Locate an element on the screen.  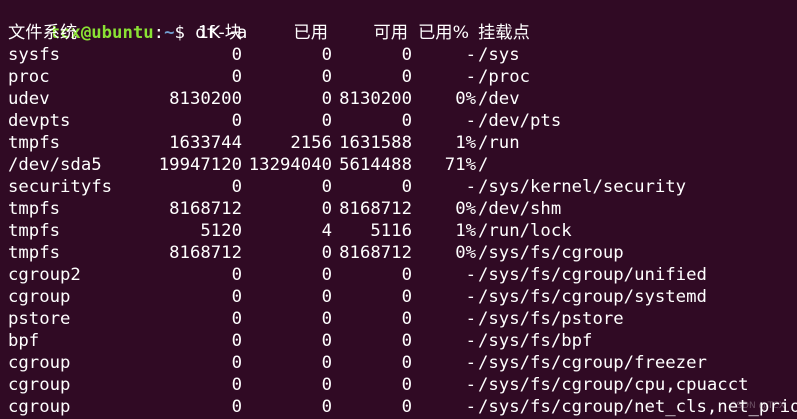
header-used: 已用 is located at coordinates (310, 33).